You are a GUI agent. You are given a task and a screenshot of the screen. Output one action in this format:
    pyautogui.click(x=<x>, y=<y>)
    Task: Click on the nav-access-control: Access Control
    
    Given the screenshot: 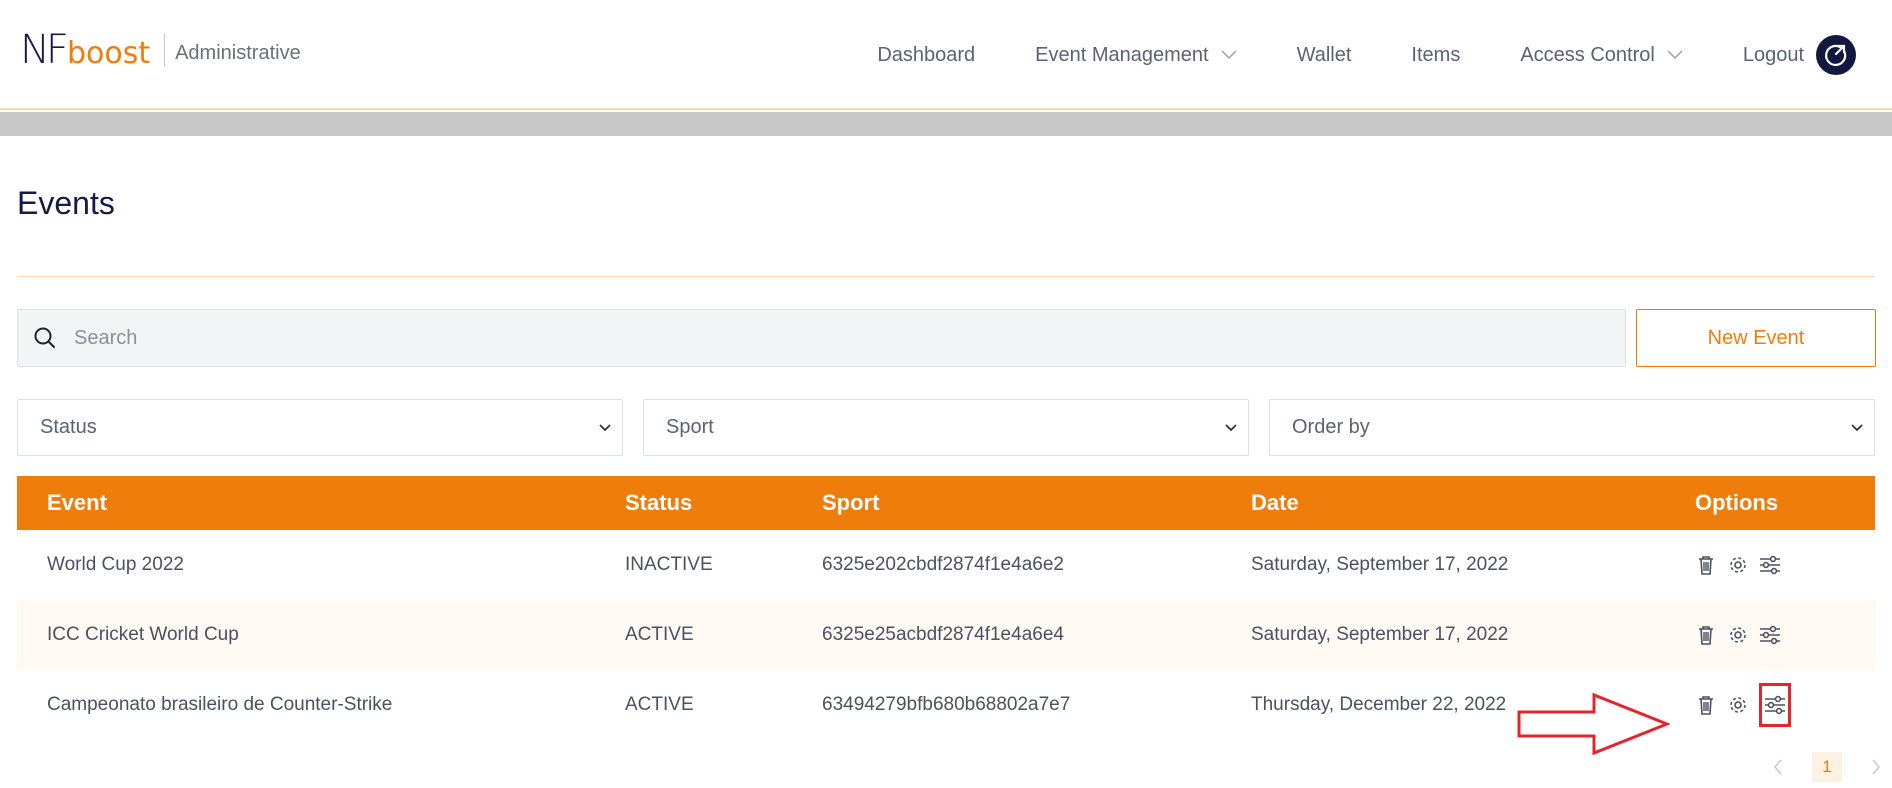 What is the action you would take?
    pyautogui.click(x=1601, y=55)
    